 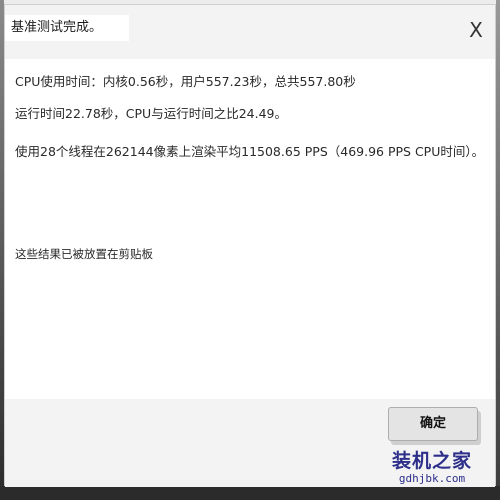 What do you see at coordinates (498, 250) in the screenshot?
I see `background-window-edge-right` at bounding box center [498, 250].